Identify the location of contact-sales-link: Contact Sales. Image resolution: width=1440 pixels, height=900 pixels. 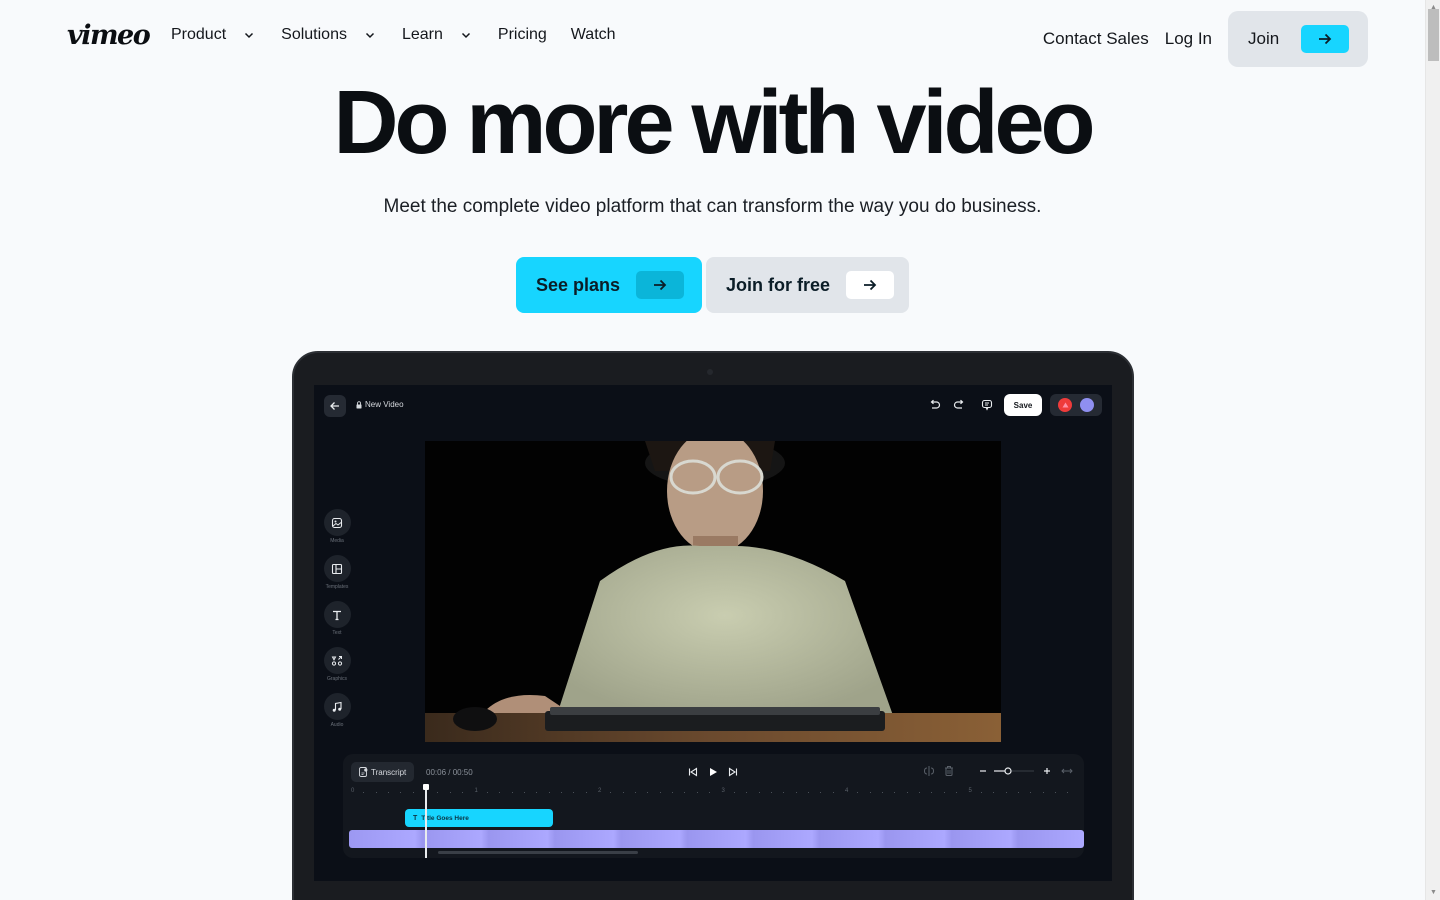
(1096, 39).